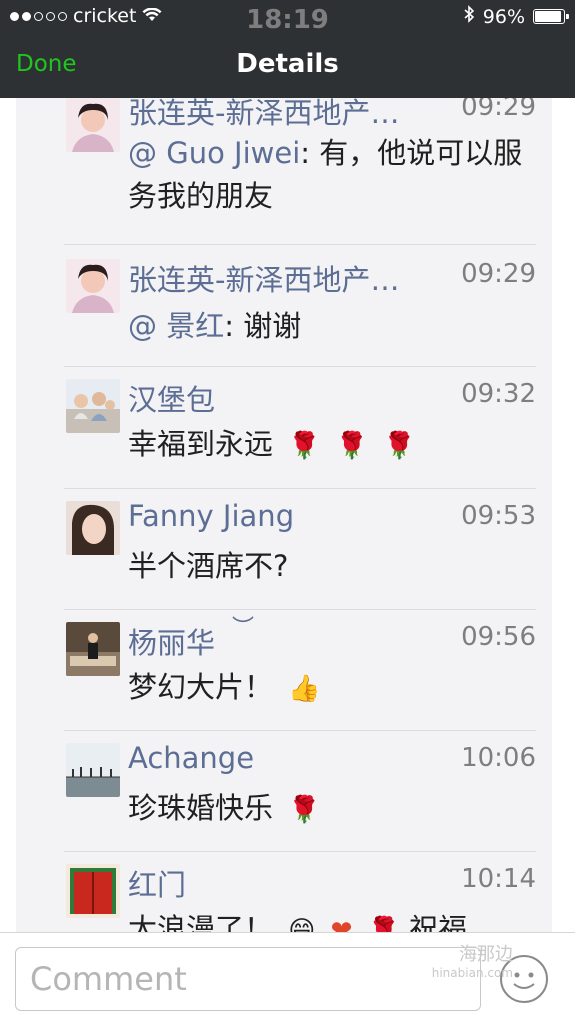 Image resolution: width=575 pixels, height=1025 pixels. Describe the element at coordinates (287, 64) in the screenshot. I see `page-title: Details` at that location.